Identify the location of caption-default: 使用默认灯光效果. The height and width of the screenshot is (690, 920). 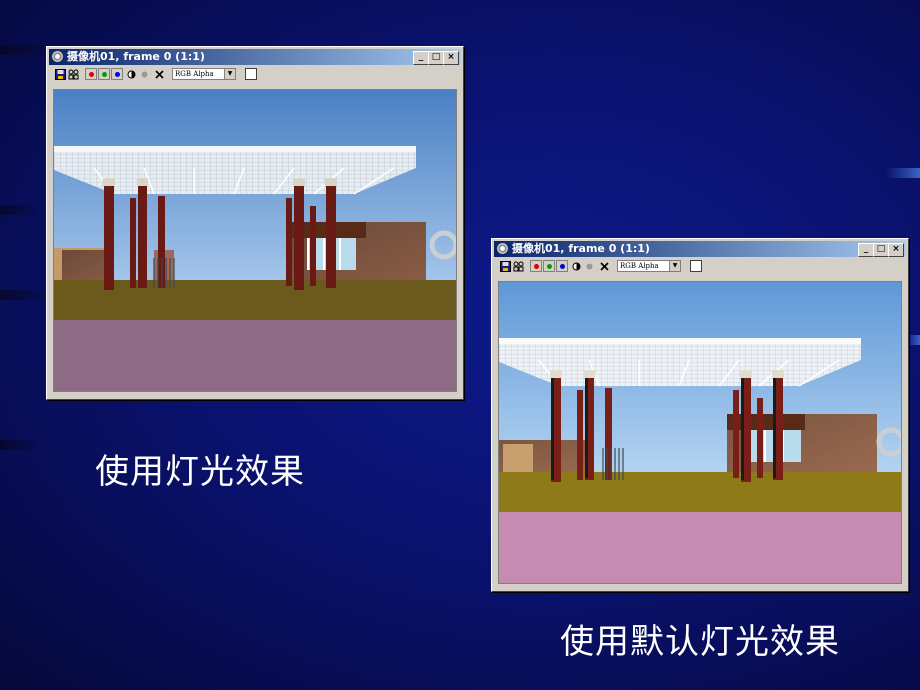
(700, 642).